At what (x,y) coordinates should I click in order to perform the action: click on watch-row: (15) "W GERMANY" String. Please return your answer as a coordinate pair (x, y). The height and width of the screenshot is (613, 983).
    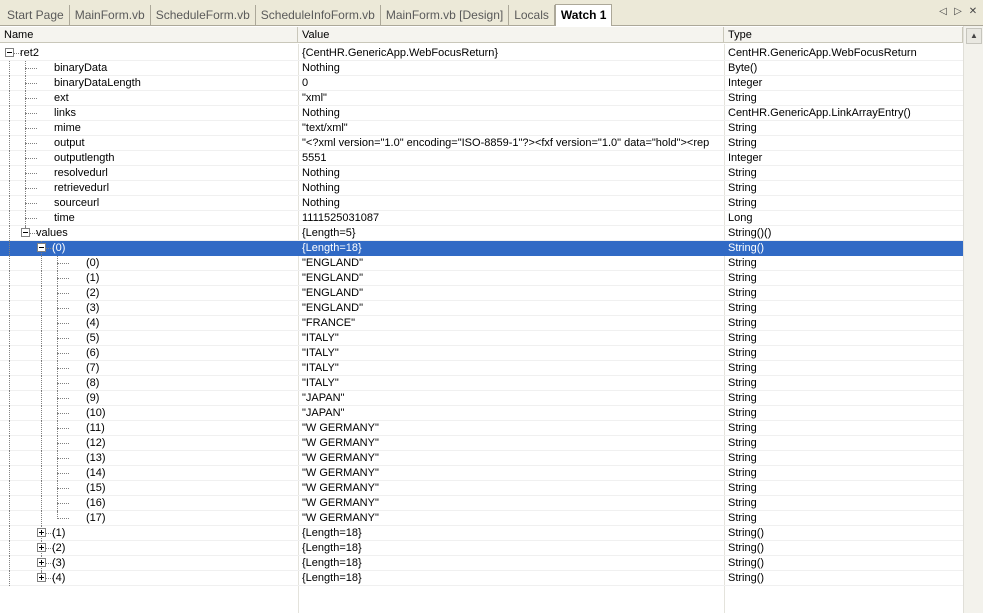
    Looking at the image, I should click on (481, 488).